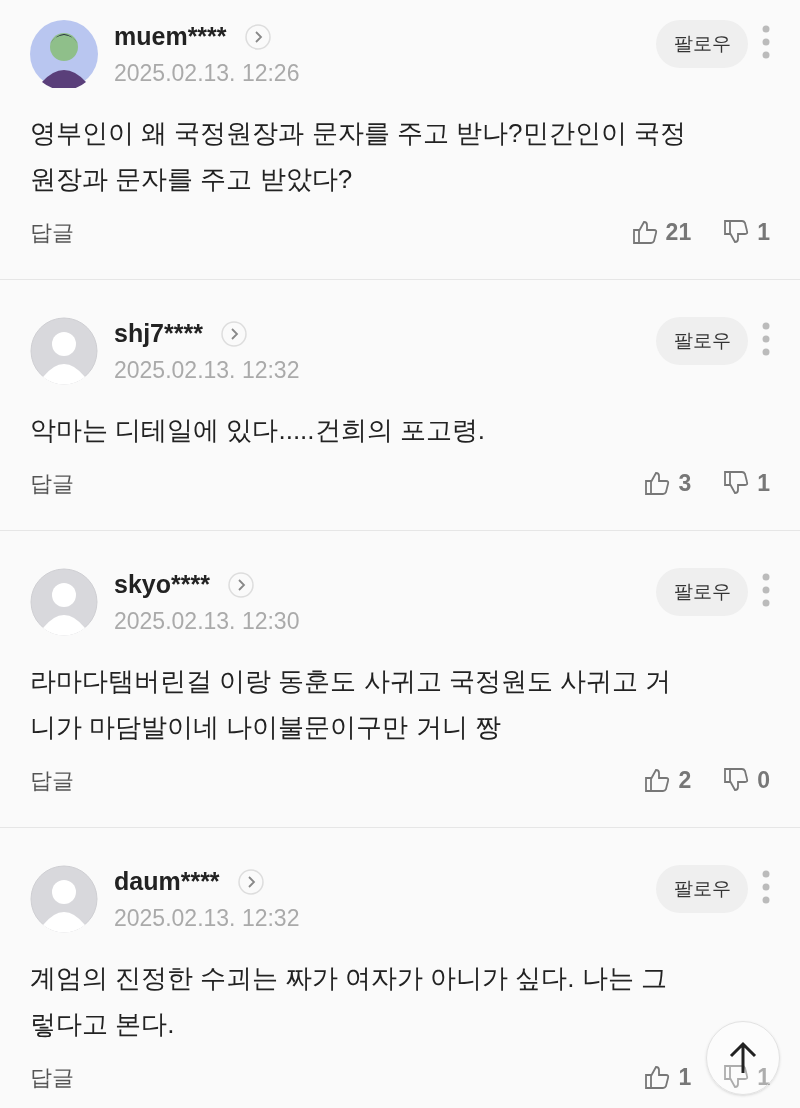 The height and width of the screenshot is (1108, 800). What do you see at coordinates (685, 483) in the screenshot?
I see `like-count: 3` at bounding box center [685, 483].